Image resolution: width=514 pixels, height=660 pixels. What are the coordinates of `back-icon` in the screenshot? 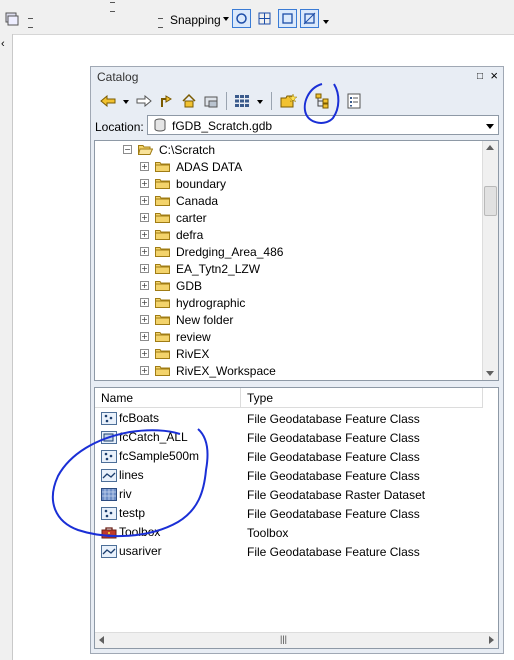 It's located at (108, 101).